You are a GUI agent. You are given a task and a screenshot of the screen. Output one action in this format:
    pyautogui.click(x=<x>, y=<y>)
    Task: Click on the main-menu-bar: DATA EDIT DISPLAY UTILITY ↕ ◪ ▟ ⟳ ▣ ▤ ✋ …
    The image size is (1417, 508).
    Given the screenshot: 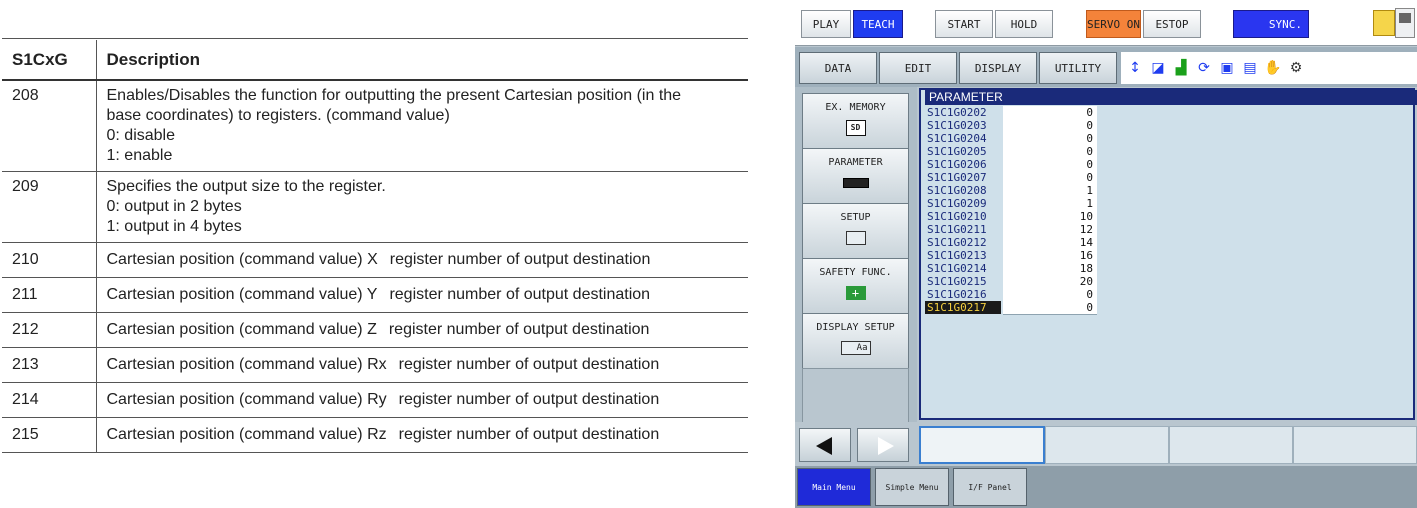 What is the action you would take?
    pyautogui.click(x=1106, y=67)
    